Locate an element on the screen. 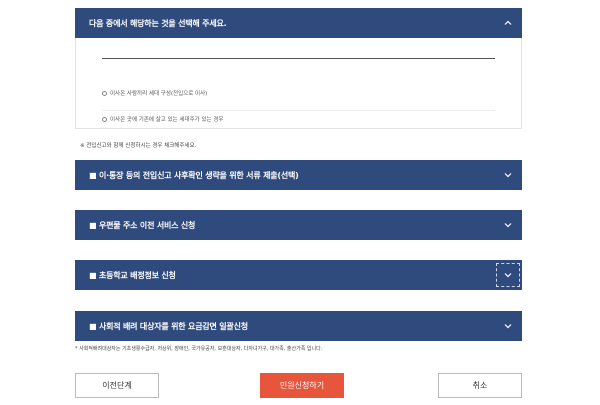 The width and height of the screenshot is (600, 405). section-mail-forwarding: ■ 우편물 주소 이전 서비스 신청 is located at coordinates (298, 225).